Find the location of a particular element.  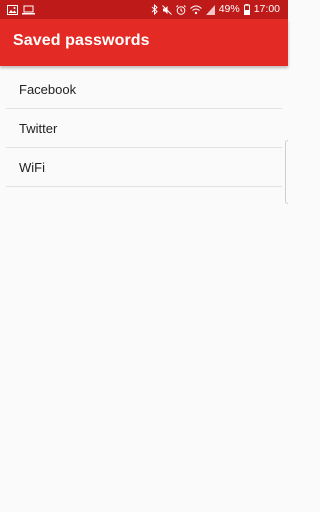

bluetooth-icon is located at coordinates (154, 9).